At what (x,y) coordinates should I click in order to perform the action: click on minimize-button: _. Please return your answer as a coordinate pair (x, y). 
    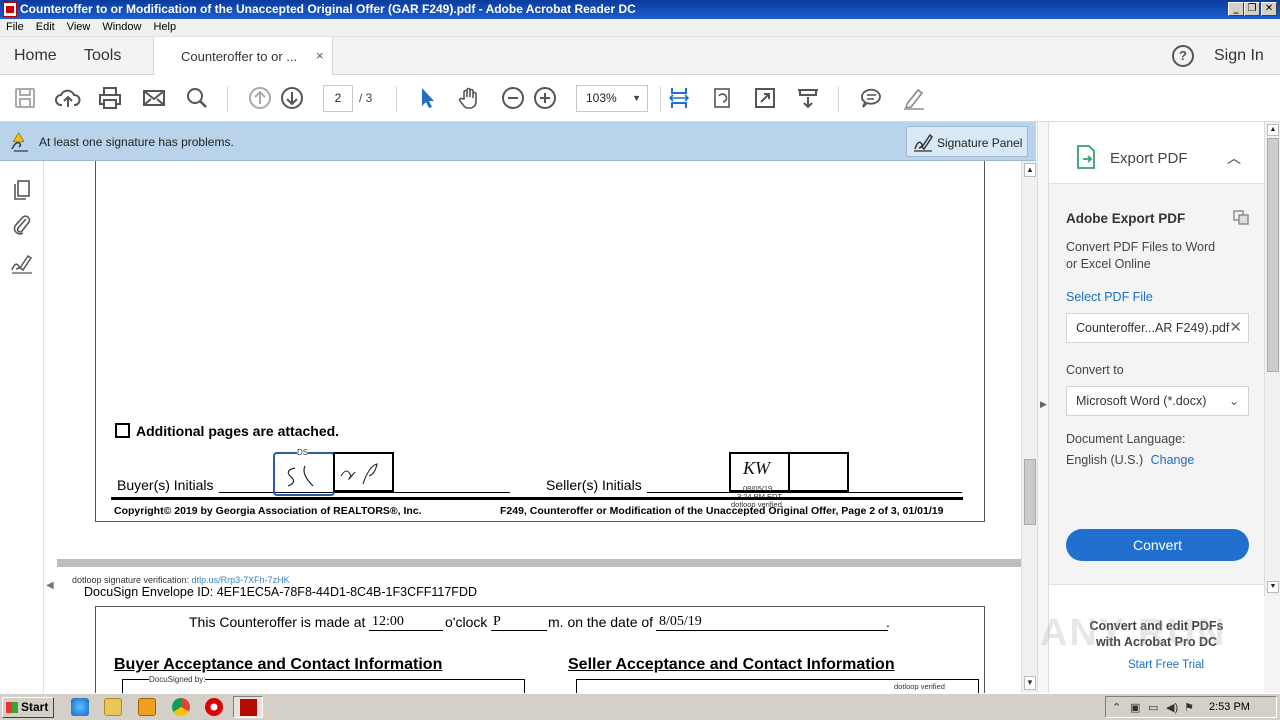
    Looking at the image, I should click on (1236, 9).